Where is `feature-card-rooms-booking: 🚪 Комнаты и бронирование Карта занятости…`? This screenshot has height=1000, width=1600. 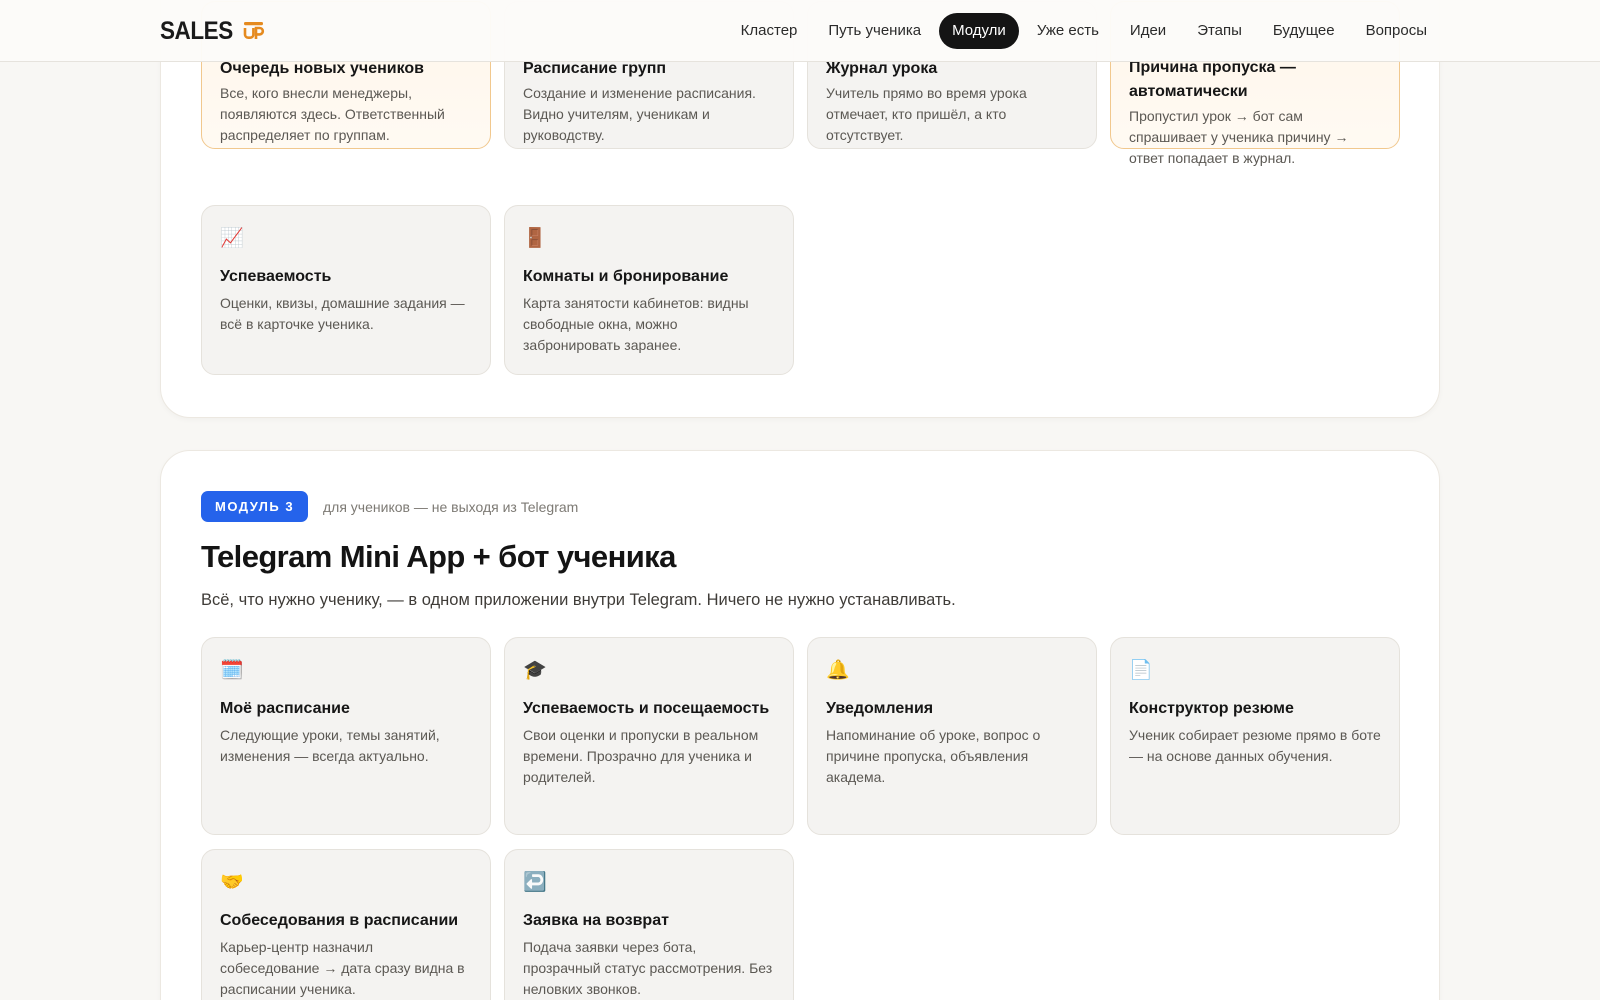 feature-card-rooms-booking: 🚪 Комнаты и бронирование Карта занятости… is located at coordinates (649, 290).